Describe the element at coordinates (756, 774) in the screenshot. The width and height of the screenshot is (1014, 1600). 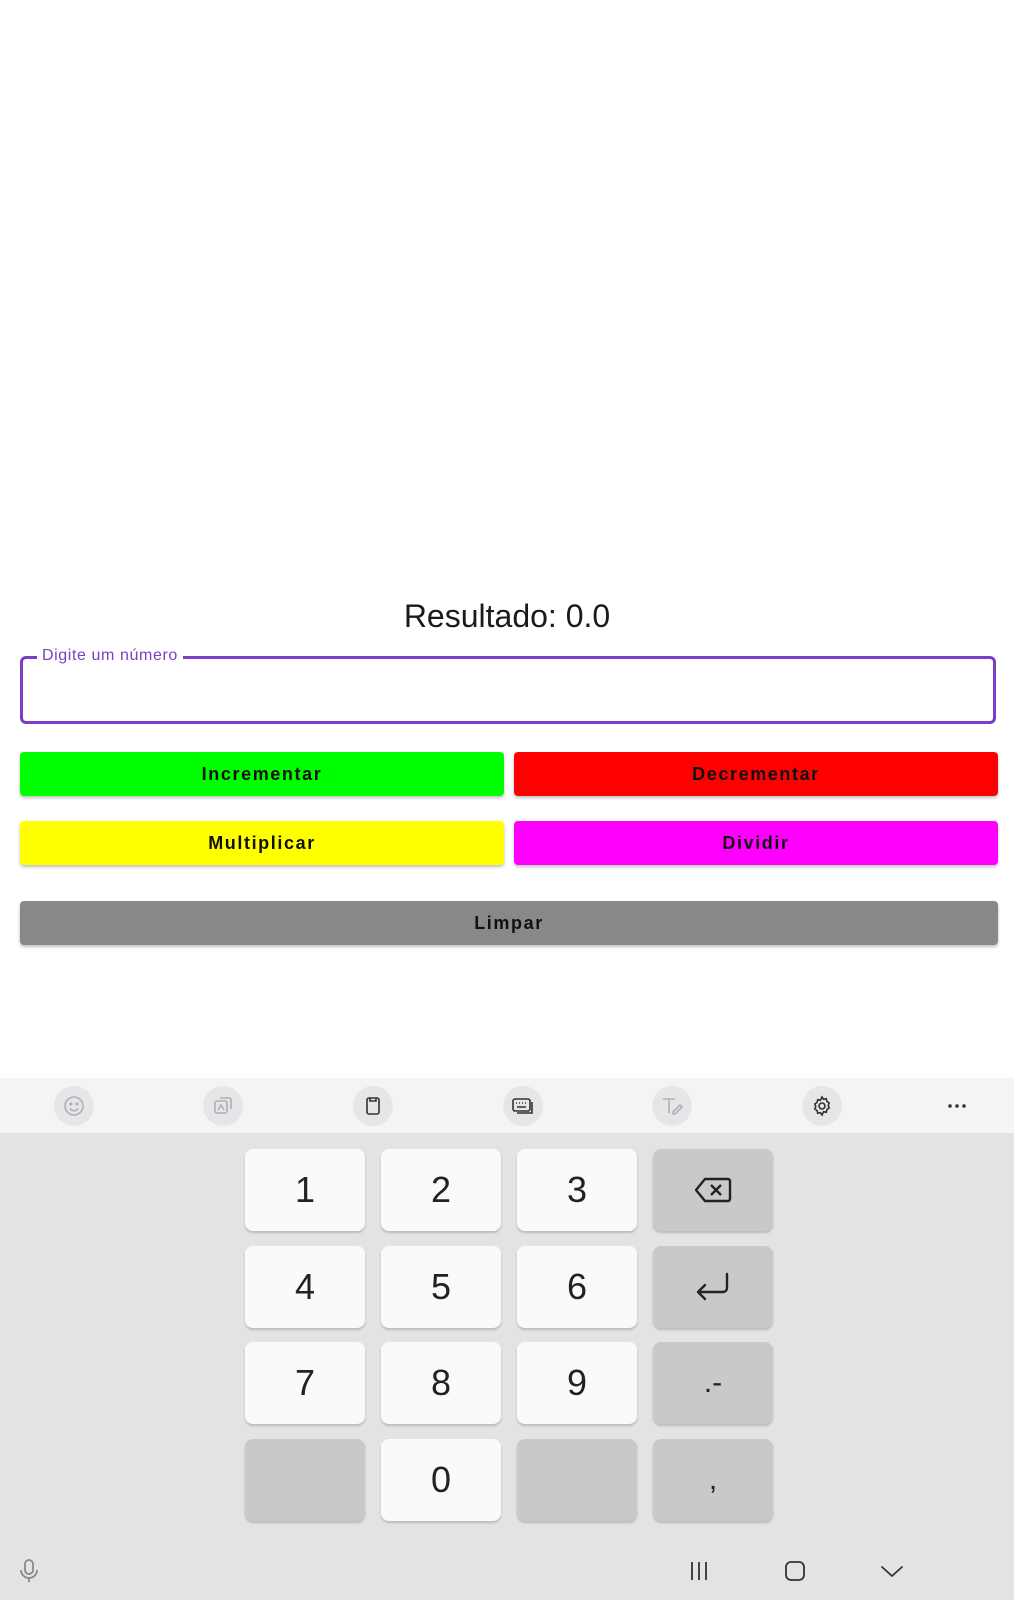
I see `decrement-button: Decrementar` at that location.